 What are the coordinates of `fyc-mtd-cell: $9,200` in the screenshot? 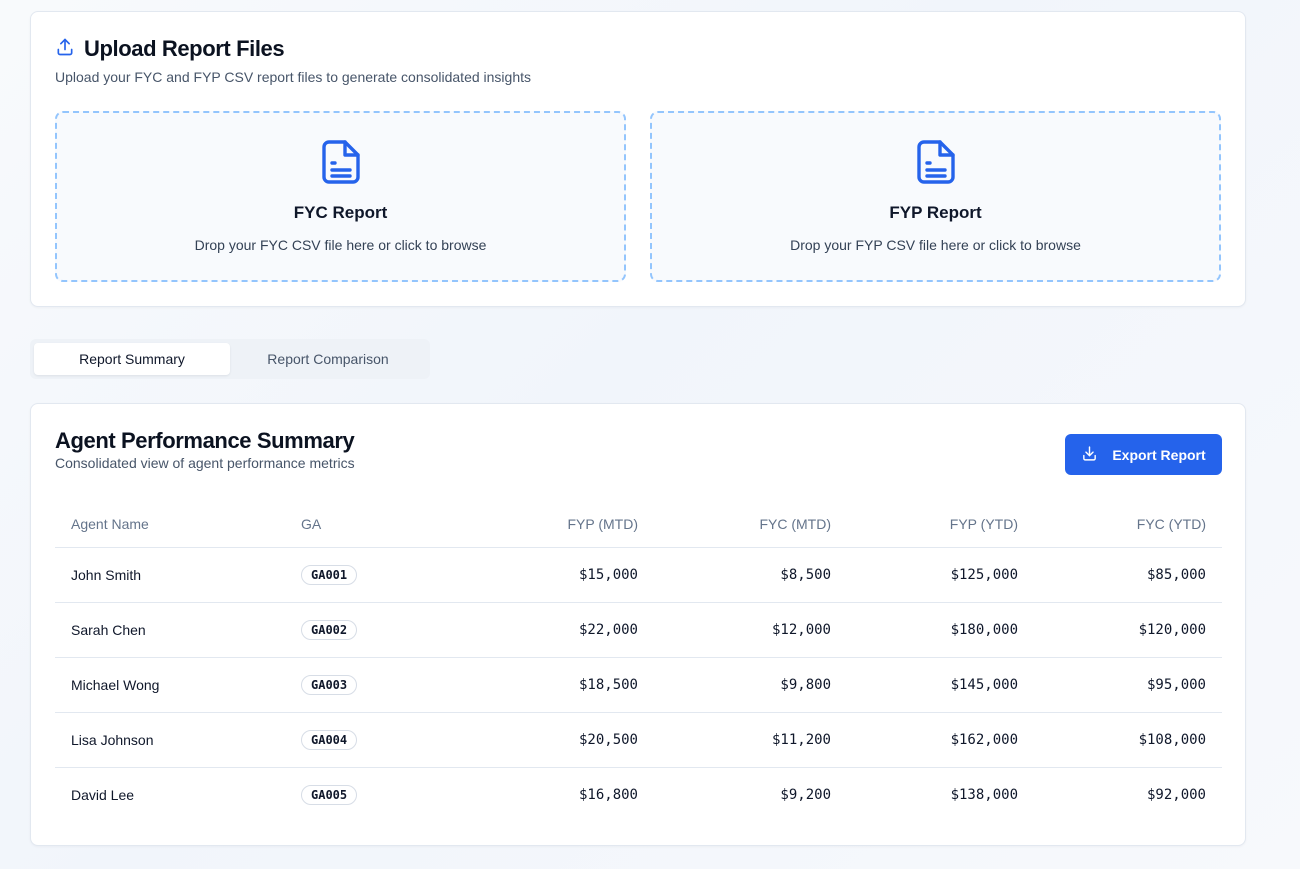 It's located at (805, 794).